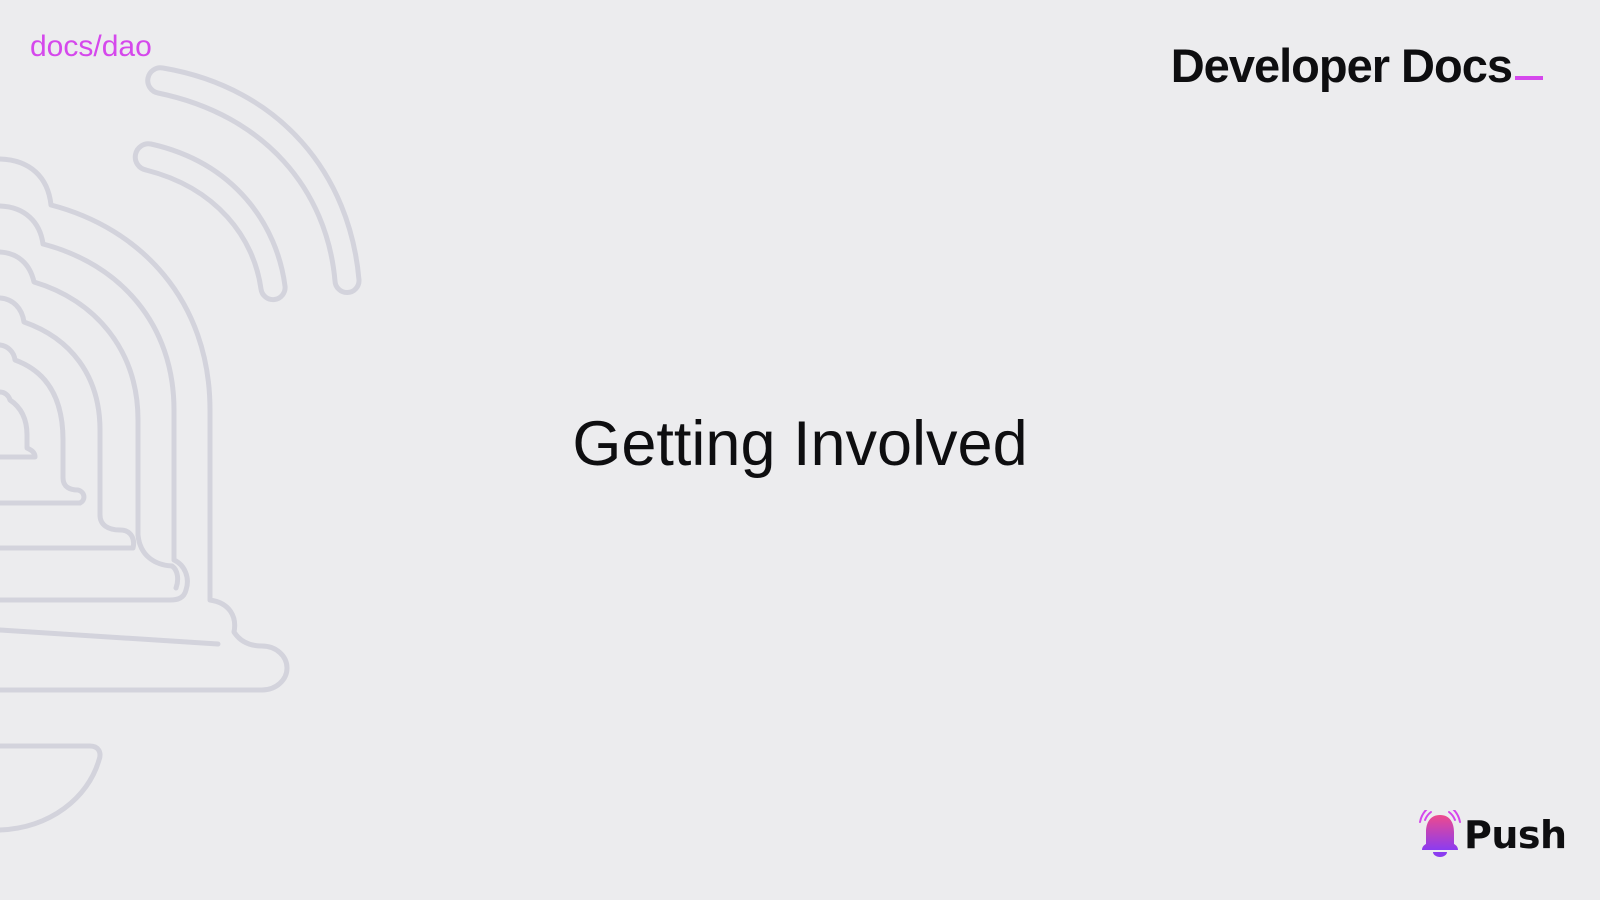 The width and height of the screenshot is (1600, 900). What do you see at coordinates (1440, 833) in the screenshot?
I see `bell-icon` at bounding box center [1440, 833].